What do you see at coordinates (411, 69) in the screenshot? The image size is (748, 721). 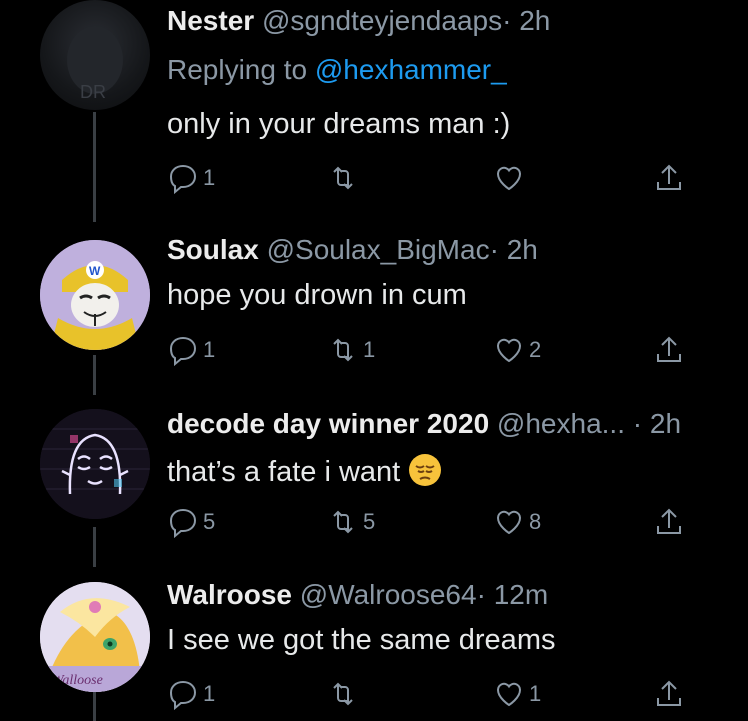 I see `mention-link: @hexhammer_` at bounding box center [411, 69].